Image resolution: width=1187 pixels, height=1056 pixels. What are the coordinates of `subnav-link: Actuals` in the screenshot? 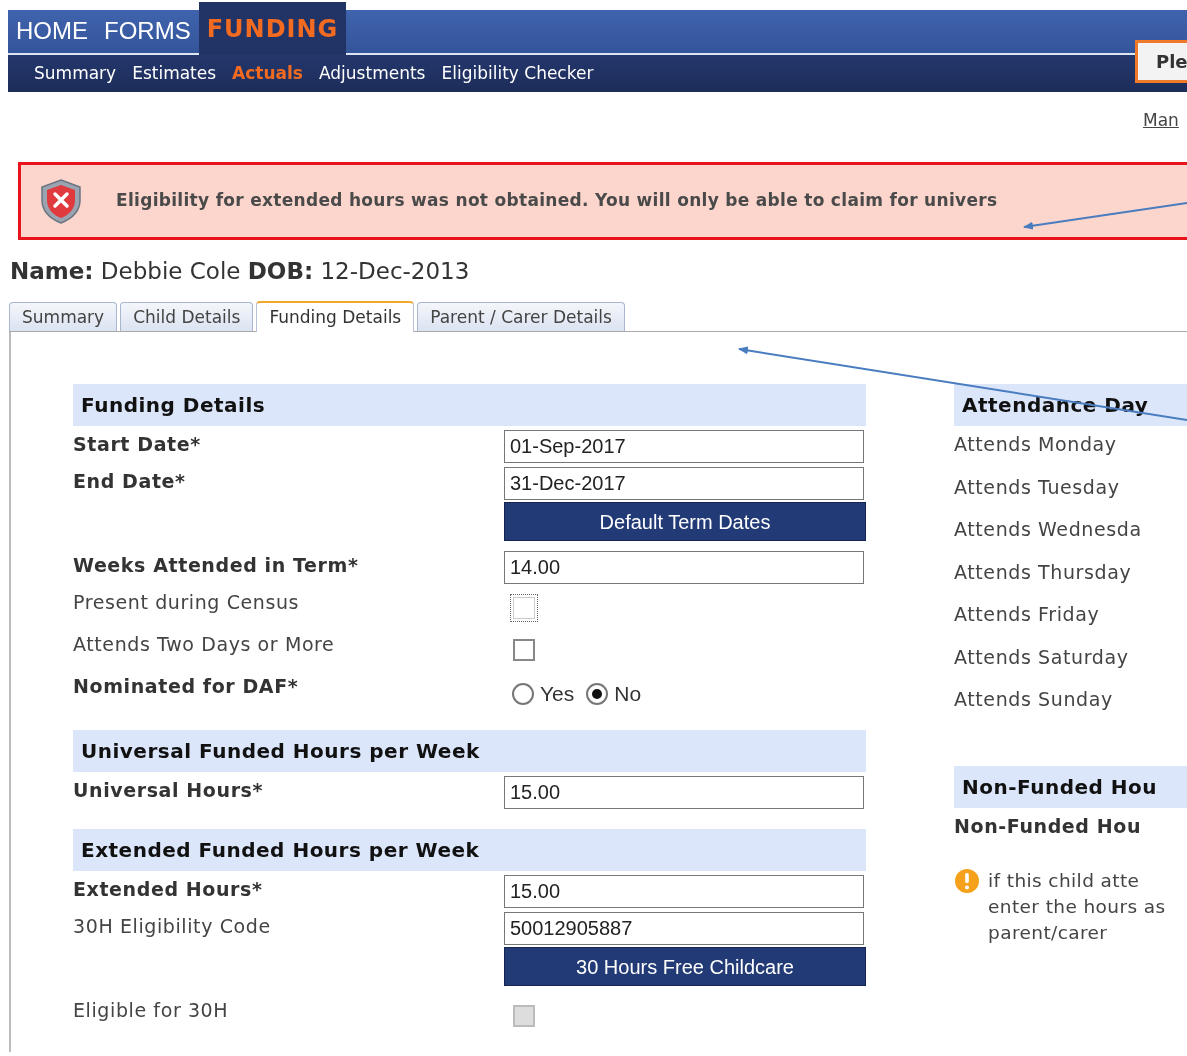 It's located at (267, 73).